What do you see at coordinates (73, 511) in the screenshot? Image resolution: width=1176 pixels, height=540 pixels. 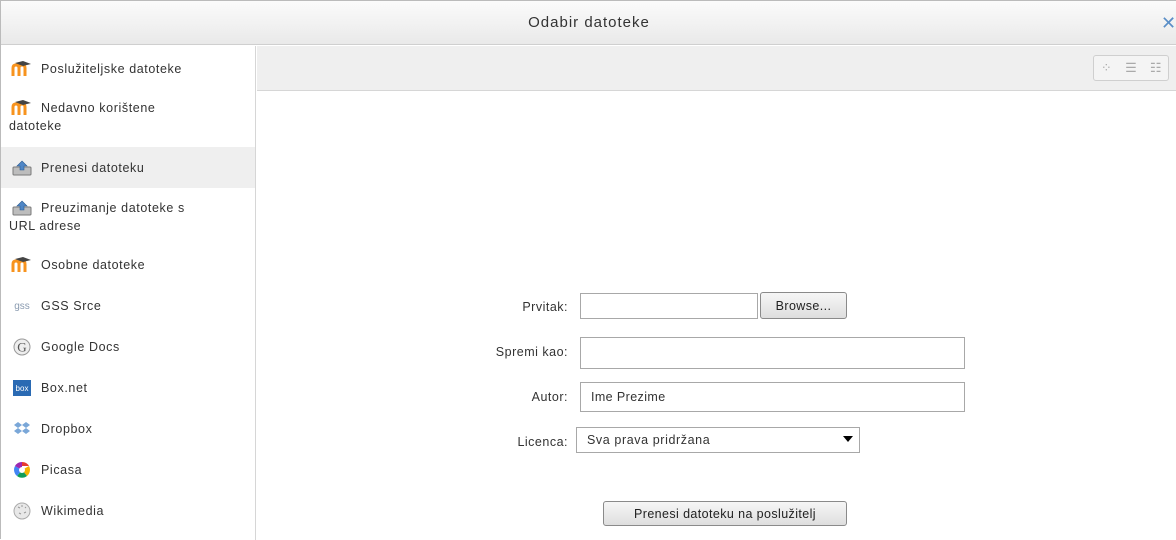 I see `sidebar-item-label: Wikimedia` at bounding box center [73, 511].